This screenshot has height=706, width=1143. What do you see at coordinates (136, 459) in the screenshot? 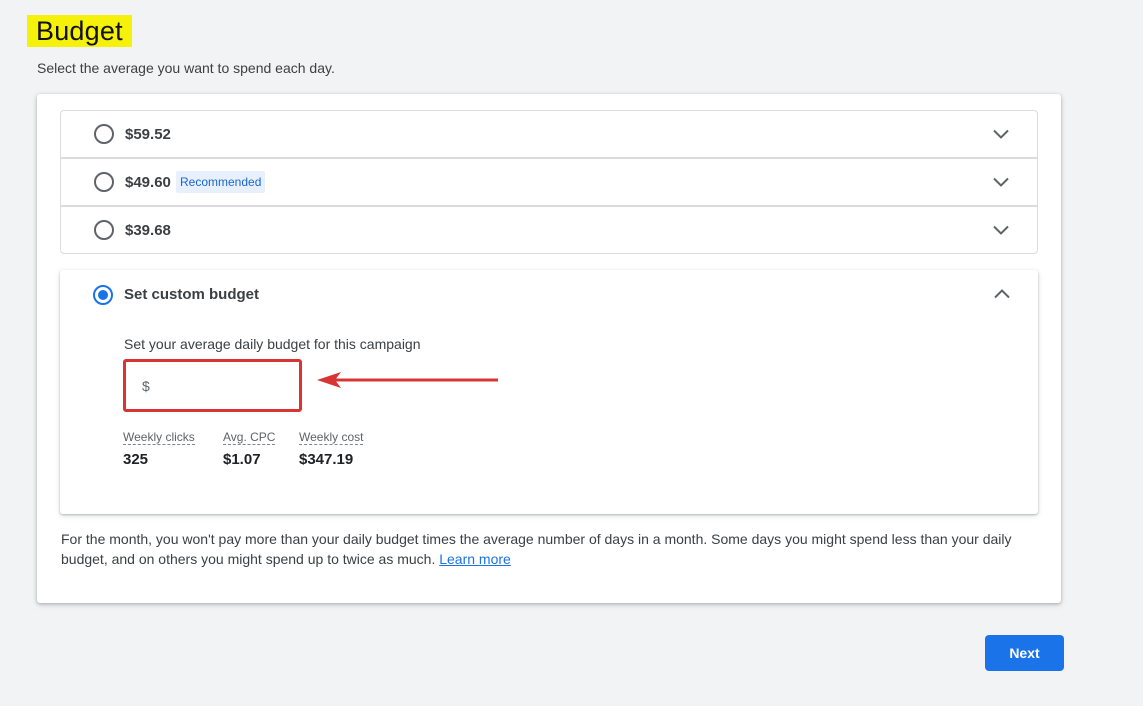
I see `stat-value: 325` at bounding box center [136, 459].